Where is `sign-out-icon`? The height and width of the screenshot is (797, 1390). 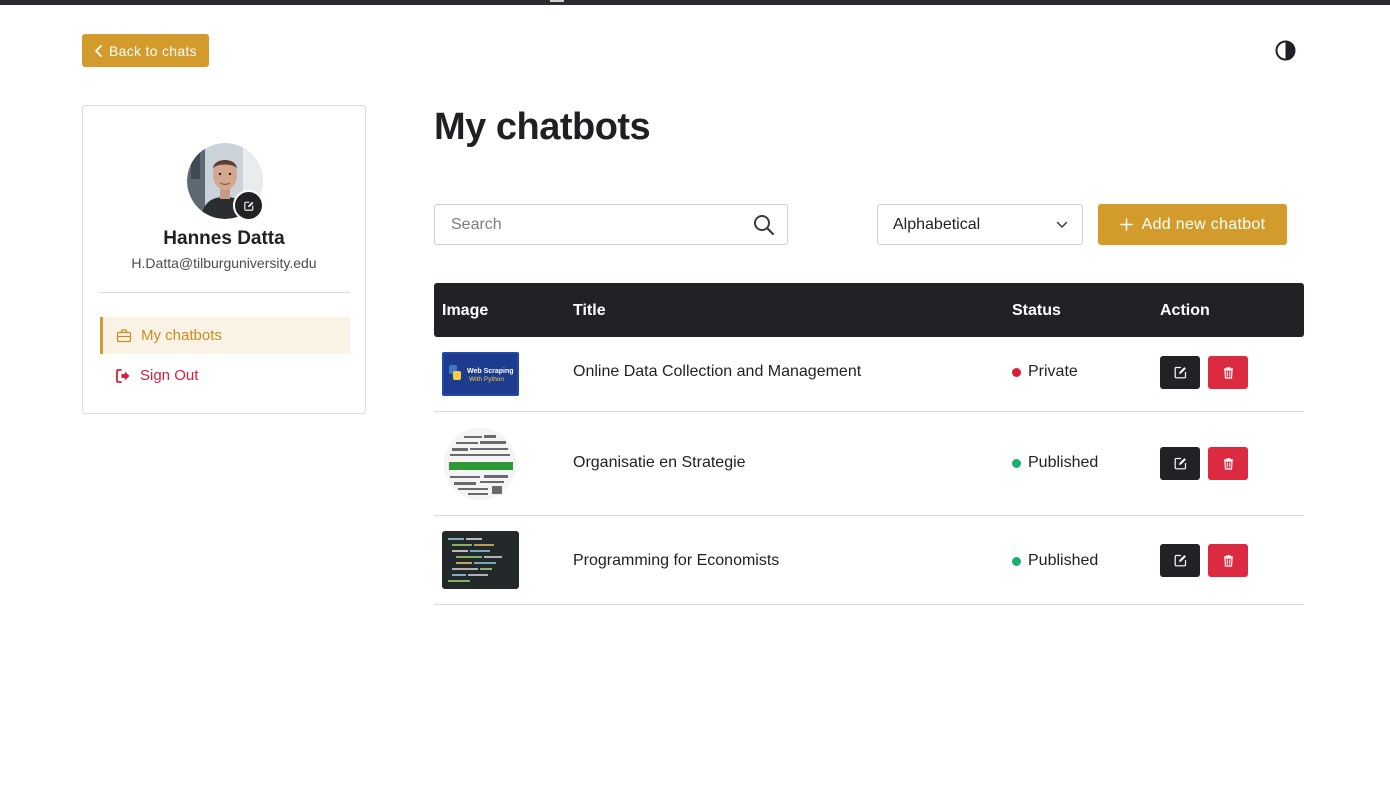
sign-out-icon is located at coordinates (123, 375).